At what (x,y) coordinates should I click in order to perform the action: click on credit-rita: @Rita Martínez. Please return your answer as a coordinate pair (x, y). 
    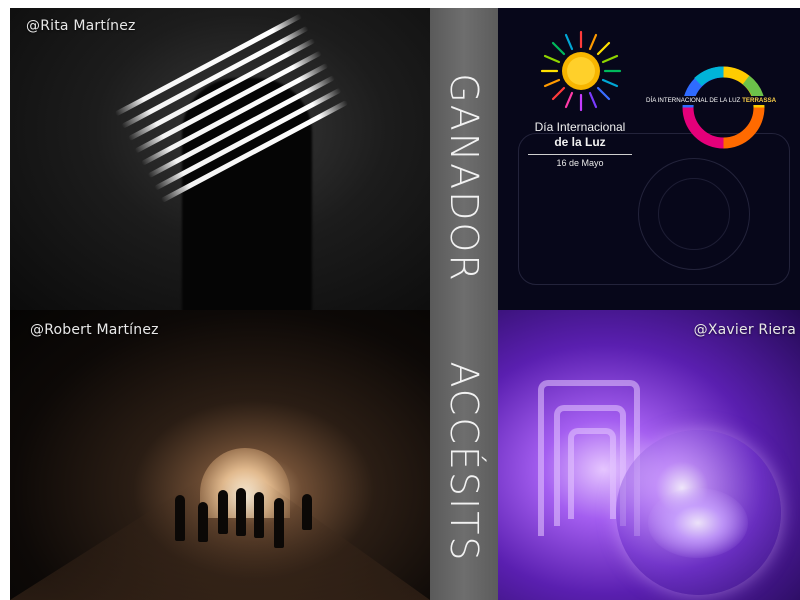
    Looking at the image, I should click on (81, 26).